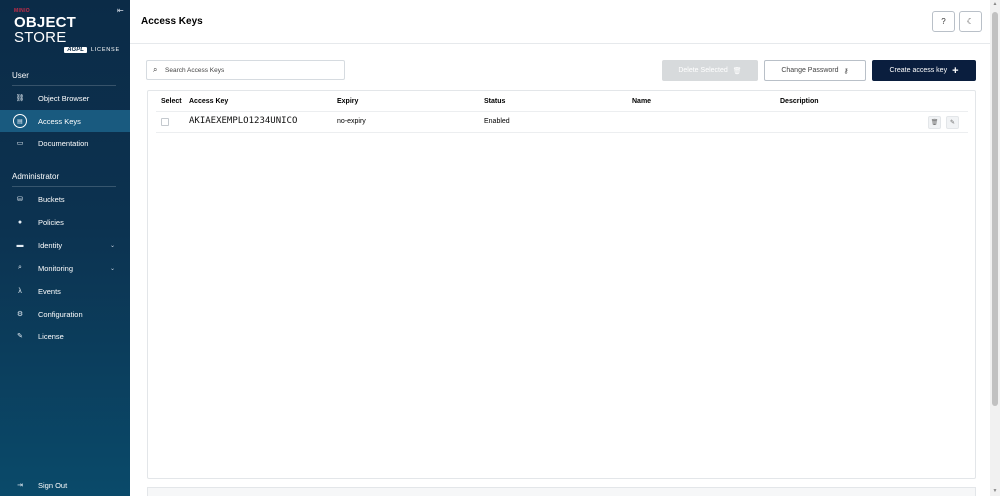 The image size is (1000, 496). I want to click on column-header-select: Select, so click(171, 101).